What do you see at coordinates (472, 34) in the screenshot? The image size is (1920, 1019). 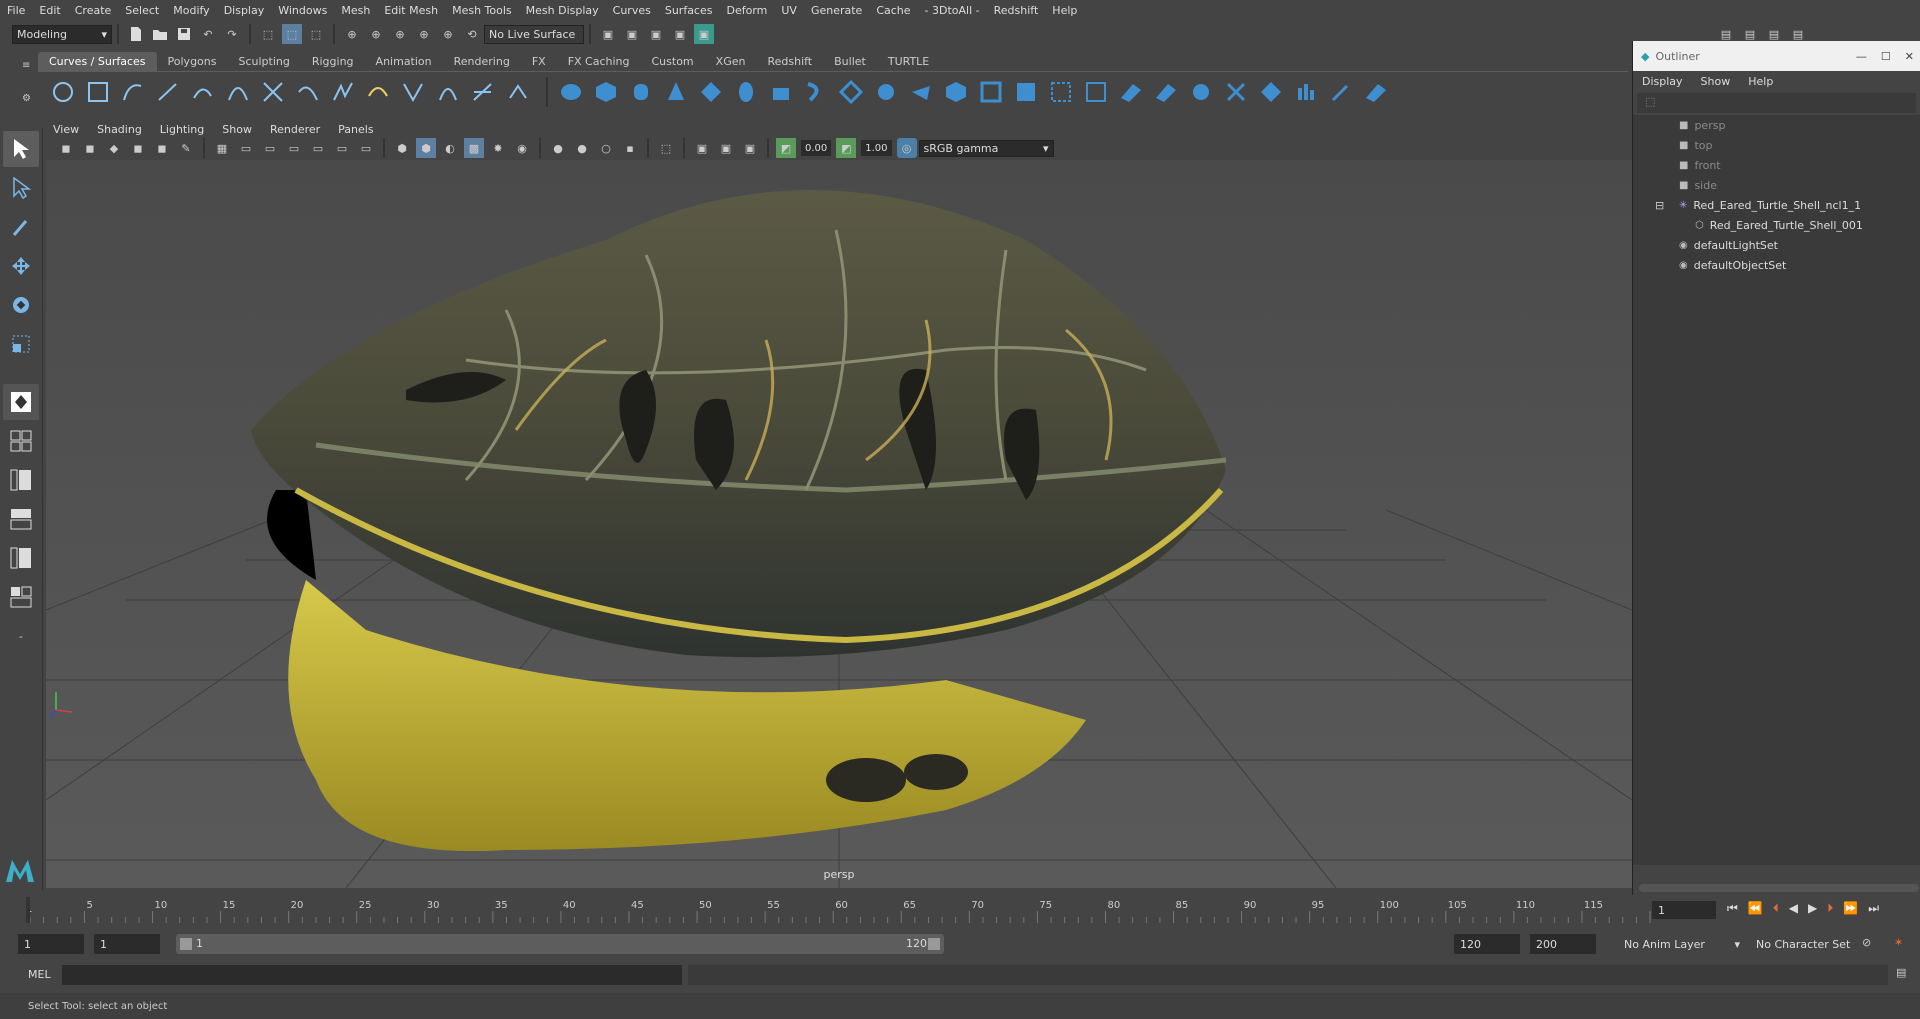 I see `history-icon: ⟲` at bounding box center [472, 34].